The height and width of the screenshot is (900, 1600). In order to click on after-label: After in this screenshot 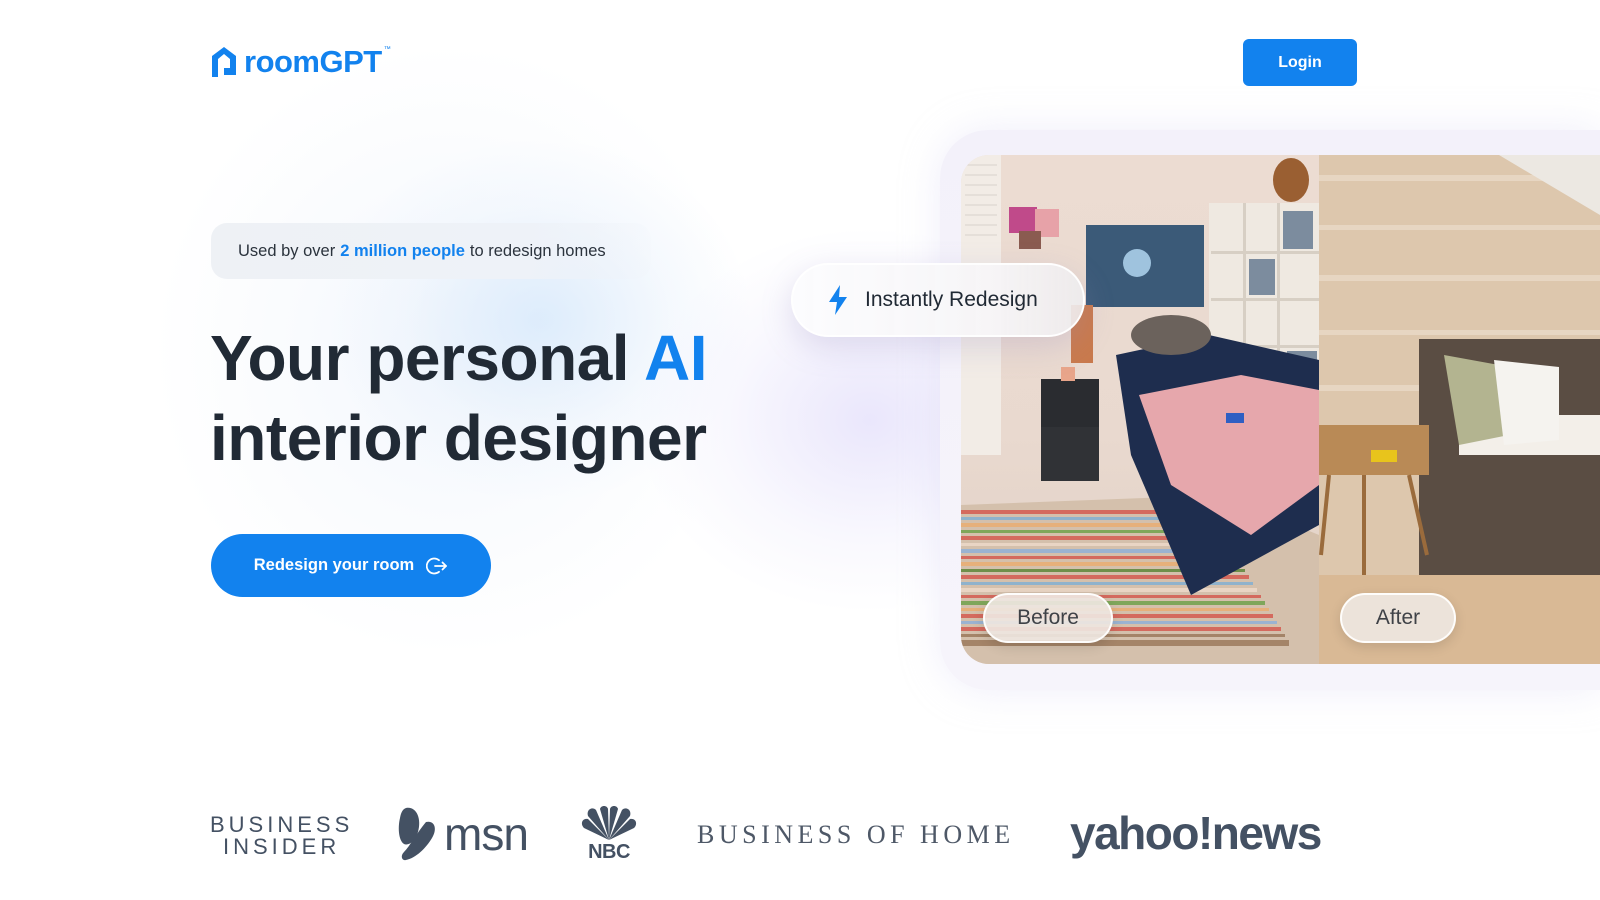, I will do `click(1398, 618)`.